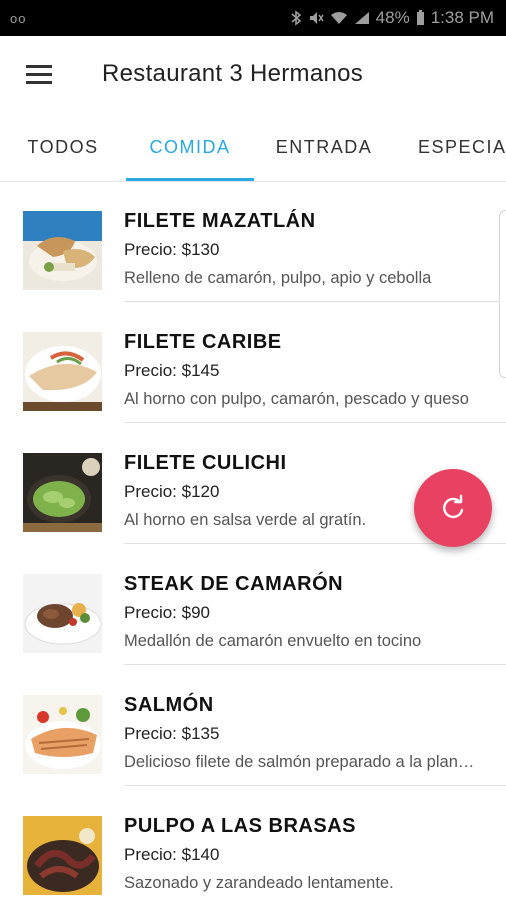  Describe the element at coordinates (172, 249) in the screenshot. I see `dish-price: Precio: $130` at that location.